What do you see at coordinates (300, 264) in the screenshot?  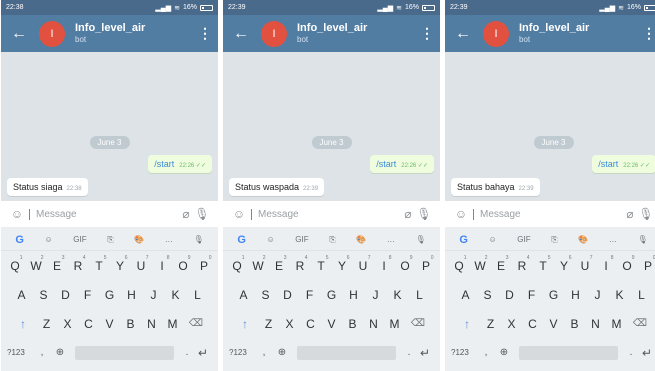 I see `key-r: R4` at bounding box center [300, 264].